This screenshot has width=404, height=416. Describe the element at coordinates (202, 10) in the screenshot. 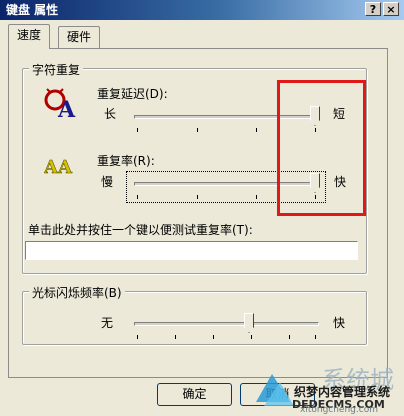

I see `title-bar: 键盘 属性 ? ×` at that location.